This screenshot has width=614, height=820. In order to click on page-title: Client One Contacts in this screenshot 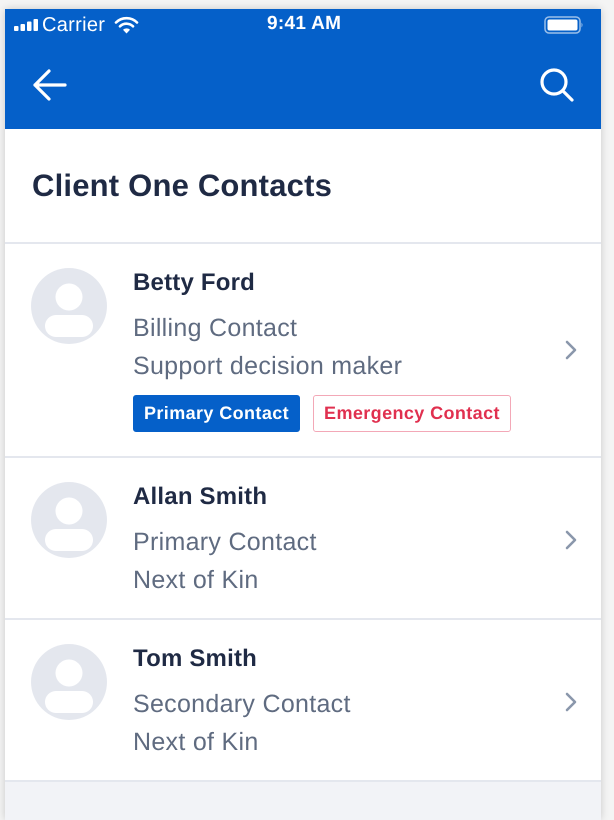, I will do `click(182, 185)`.